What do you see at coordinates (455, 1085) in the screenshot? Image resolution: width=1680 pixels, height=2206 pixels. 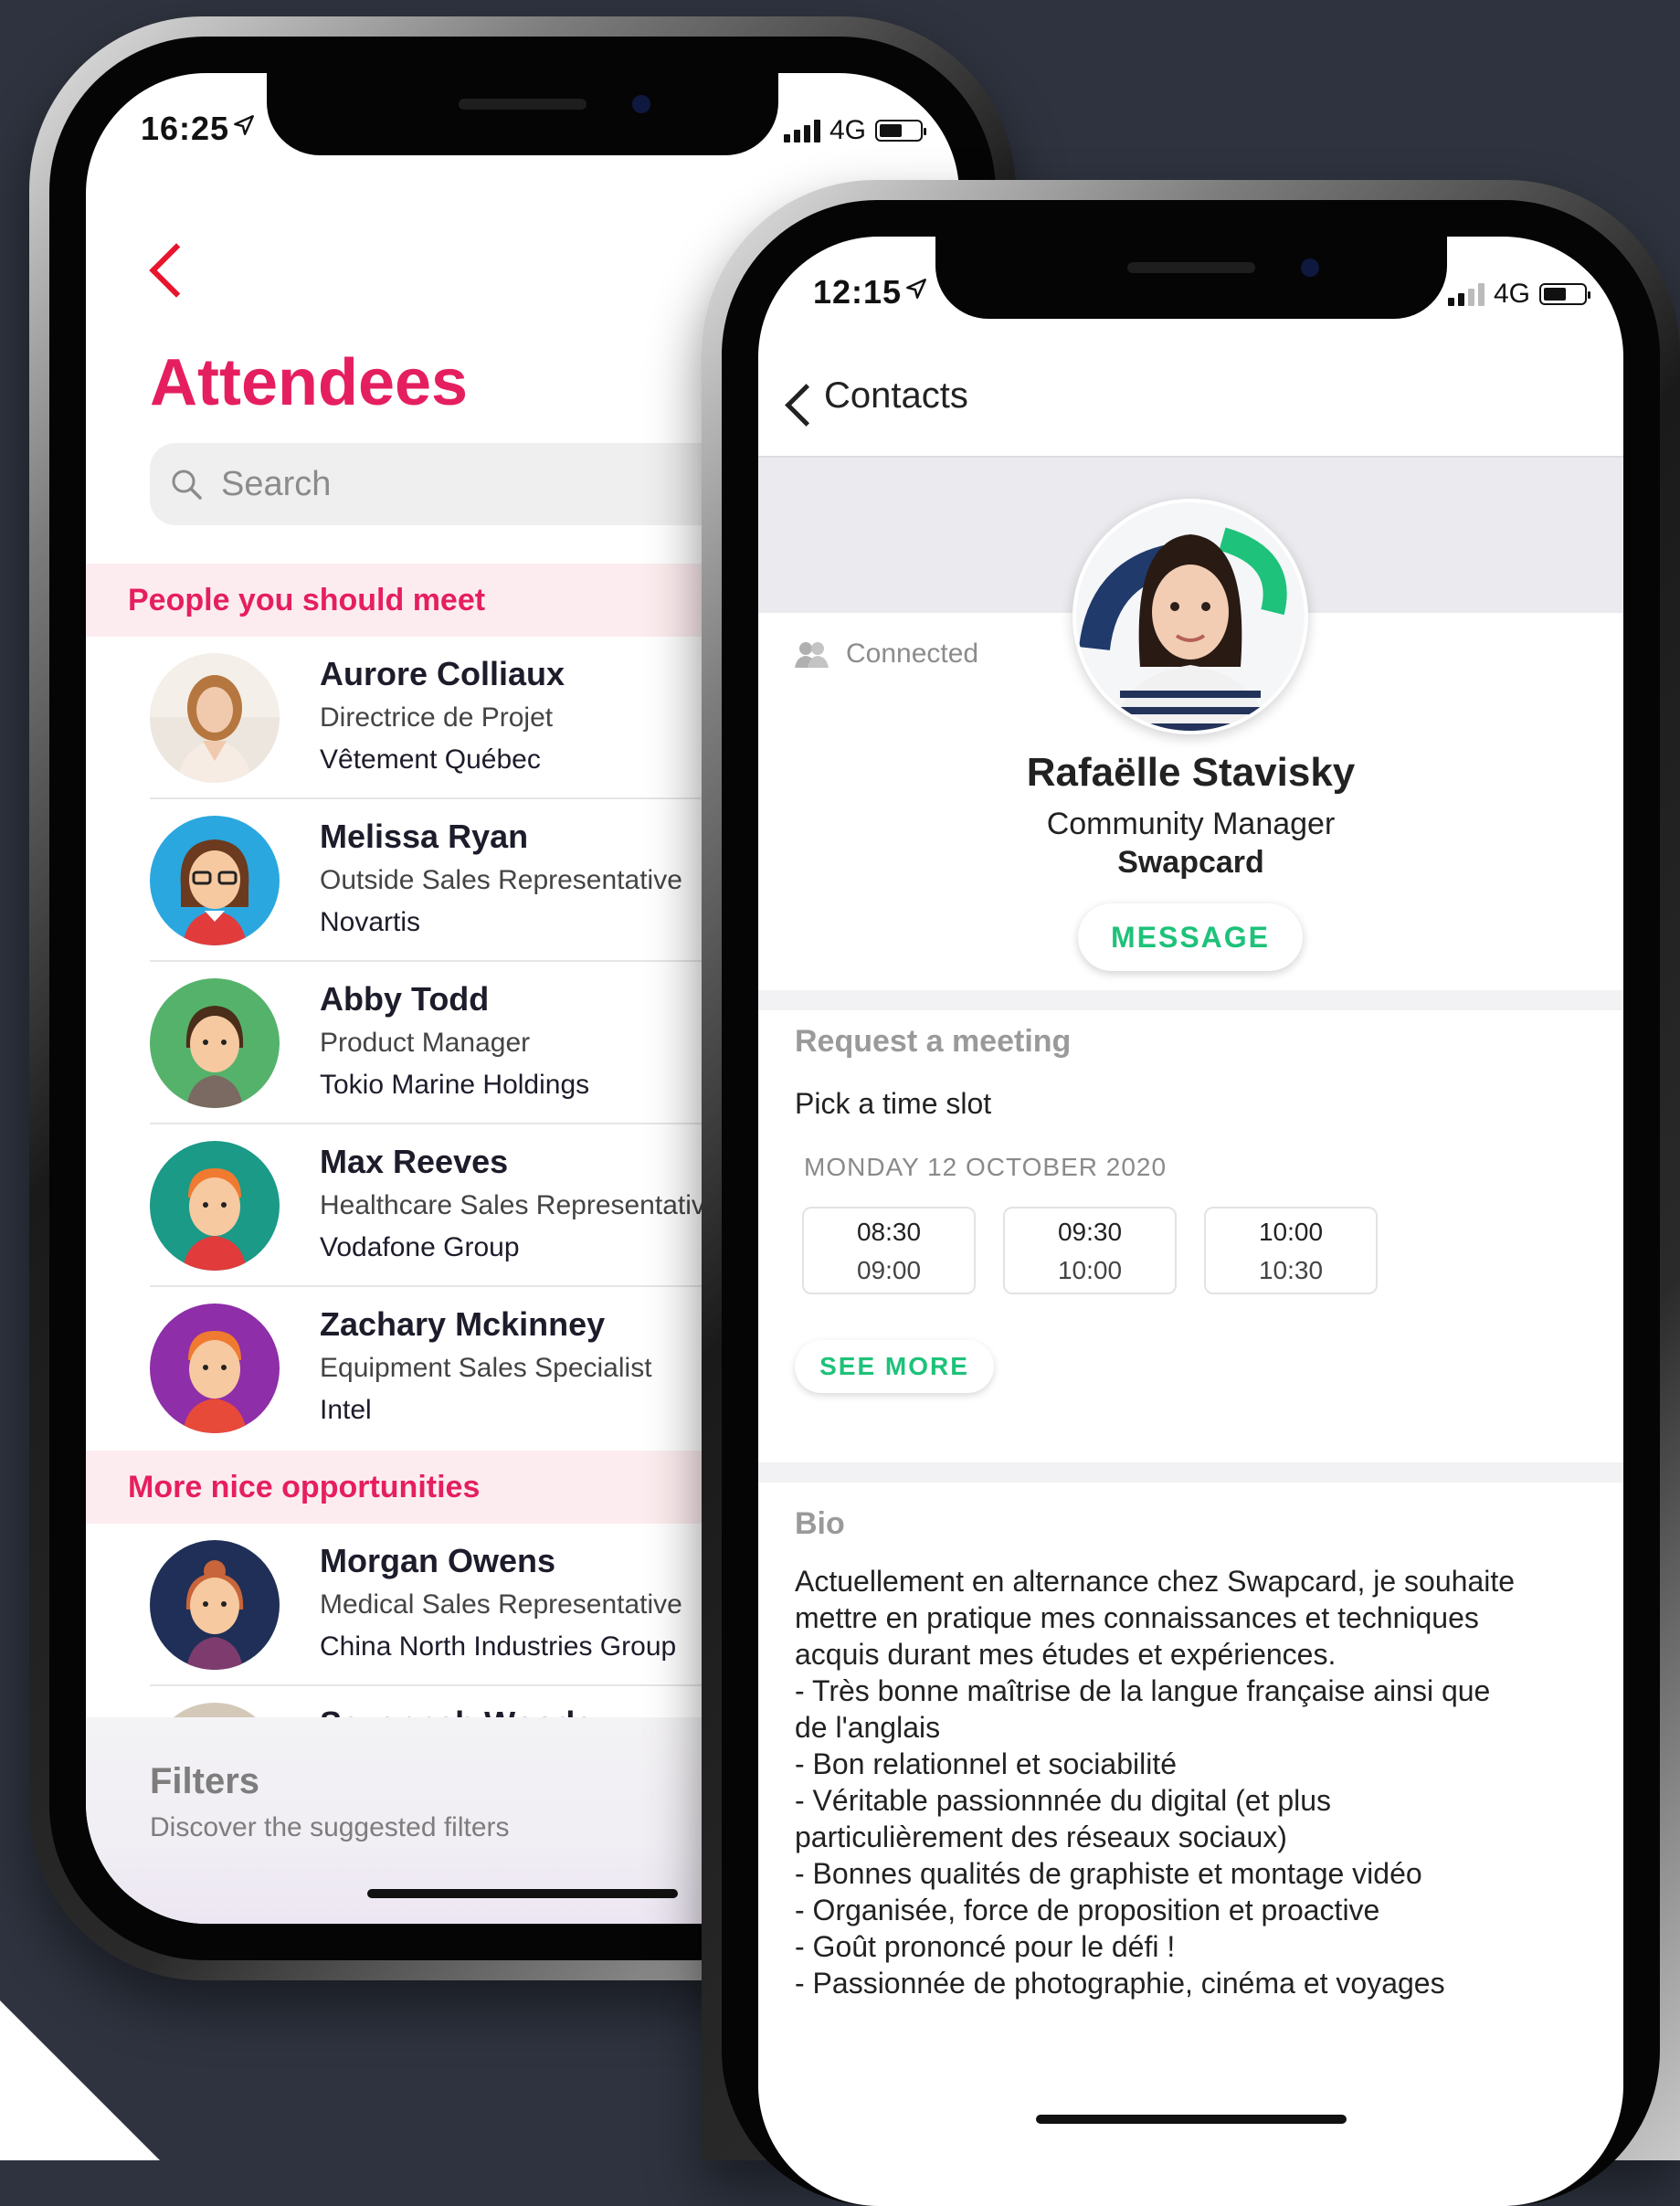 I see `person-org: Tokio Marine Holdings` at bounding box center [455, 1085].